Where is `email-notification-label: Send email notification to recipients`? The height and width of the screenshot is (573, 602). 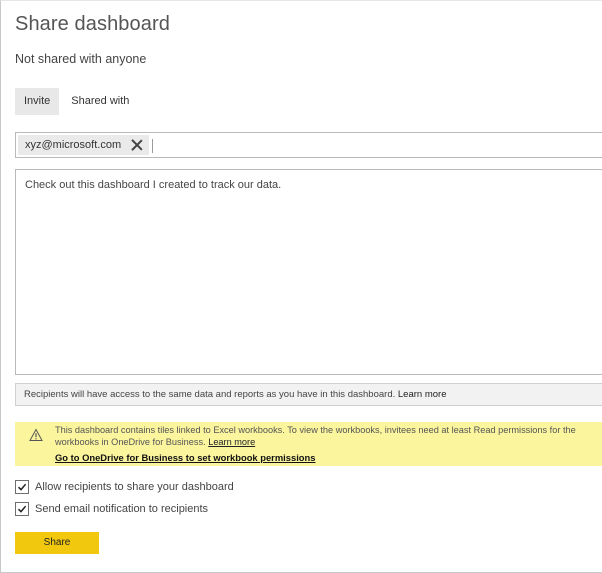 email-notification-label: Send email notification to recipients is located at coordinates (122, 509).